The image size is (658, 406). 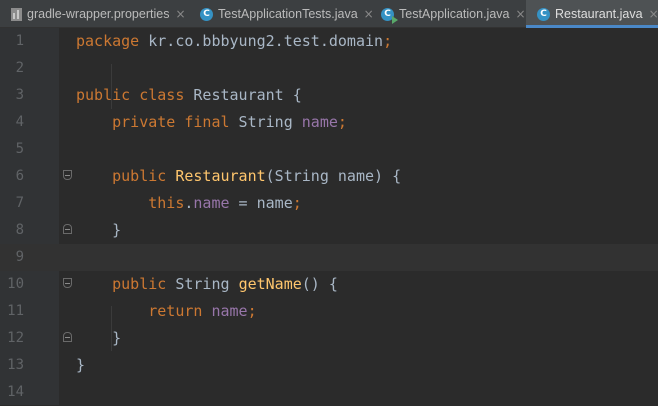 I want to click on class-glyph: C, so click(x=387, y=13).